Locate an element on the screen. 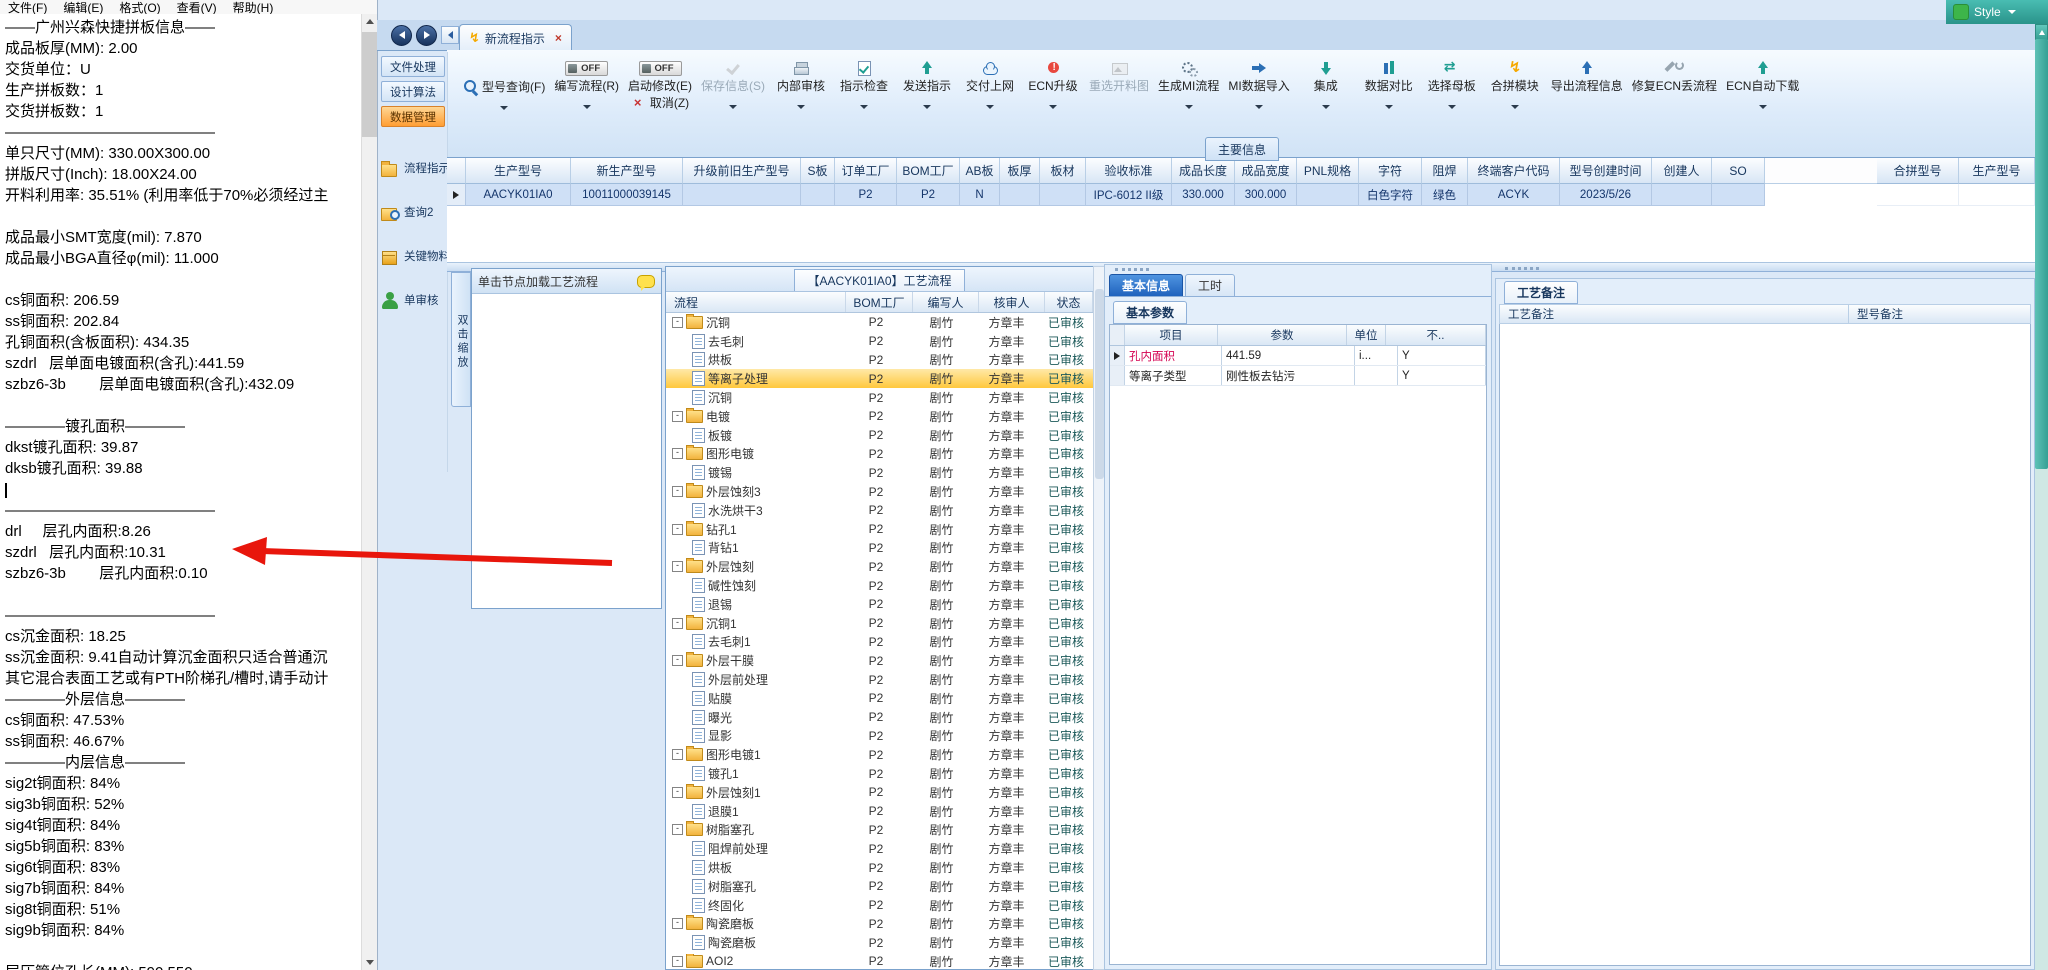 The width and height of the screenshot is (2048, 970). main-table-cell: N is located at coordinates (980, 195).